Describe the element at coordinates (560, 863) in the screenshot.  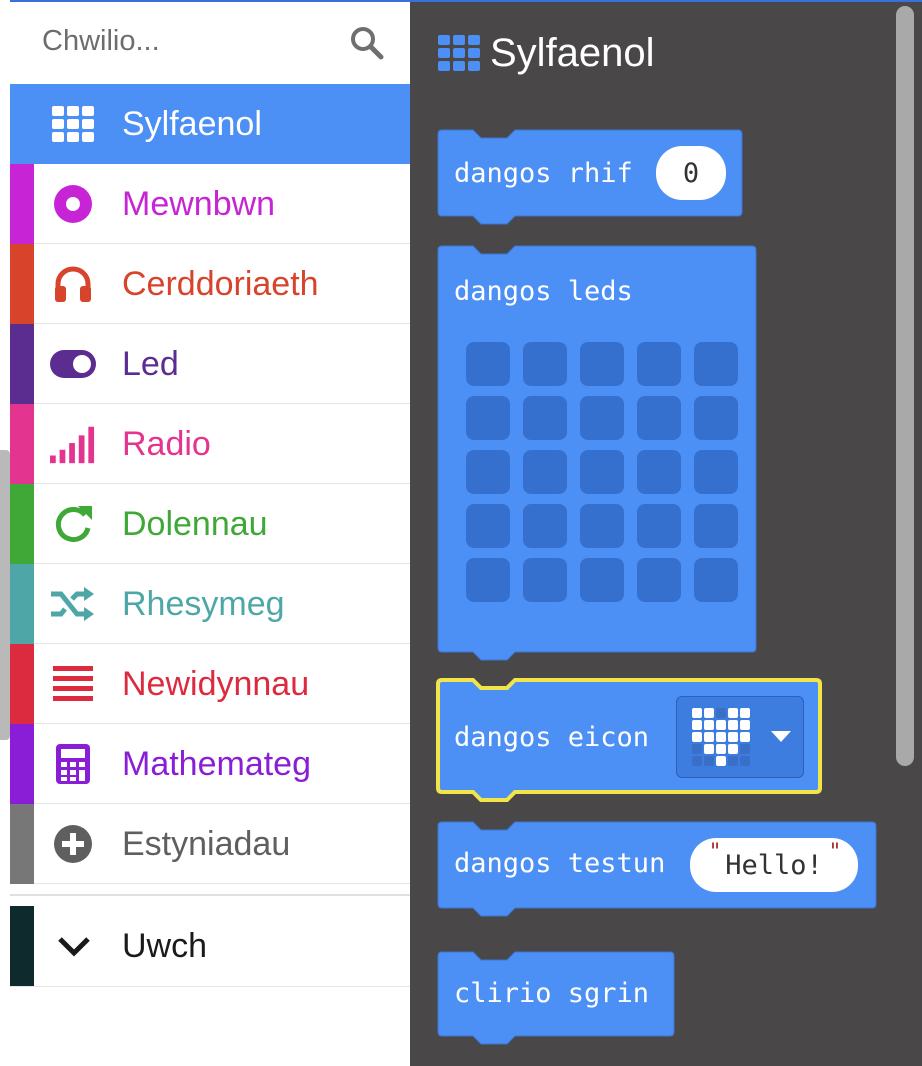
I see `block-label: dangos testun` at that location.